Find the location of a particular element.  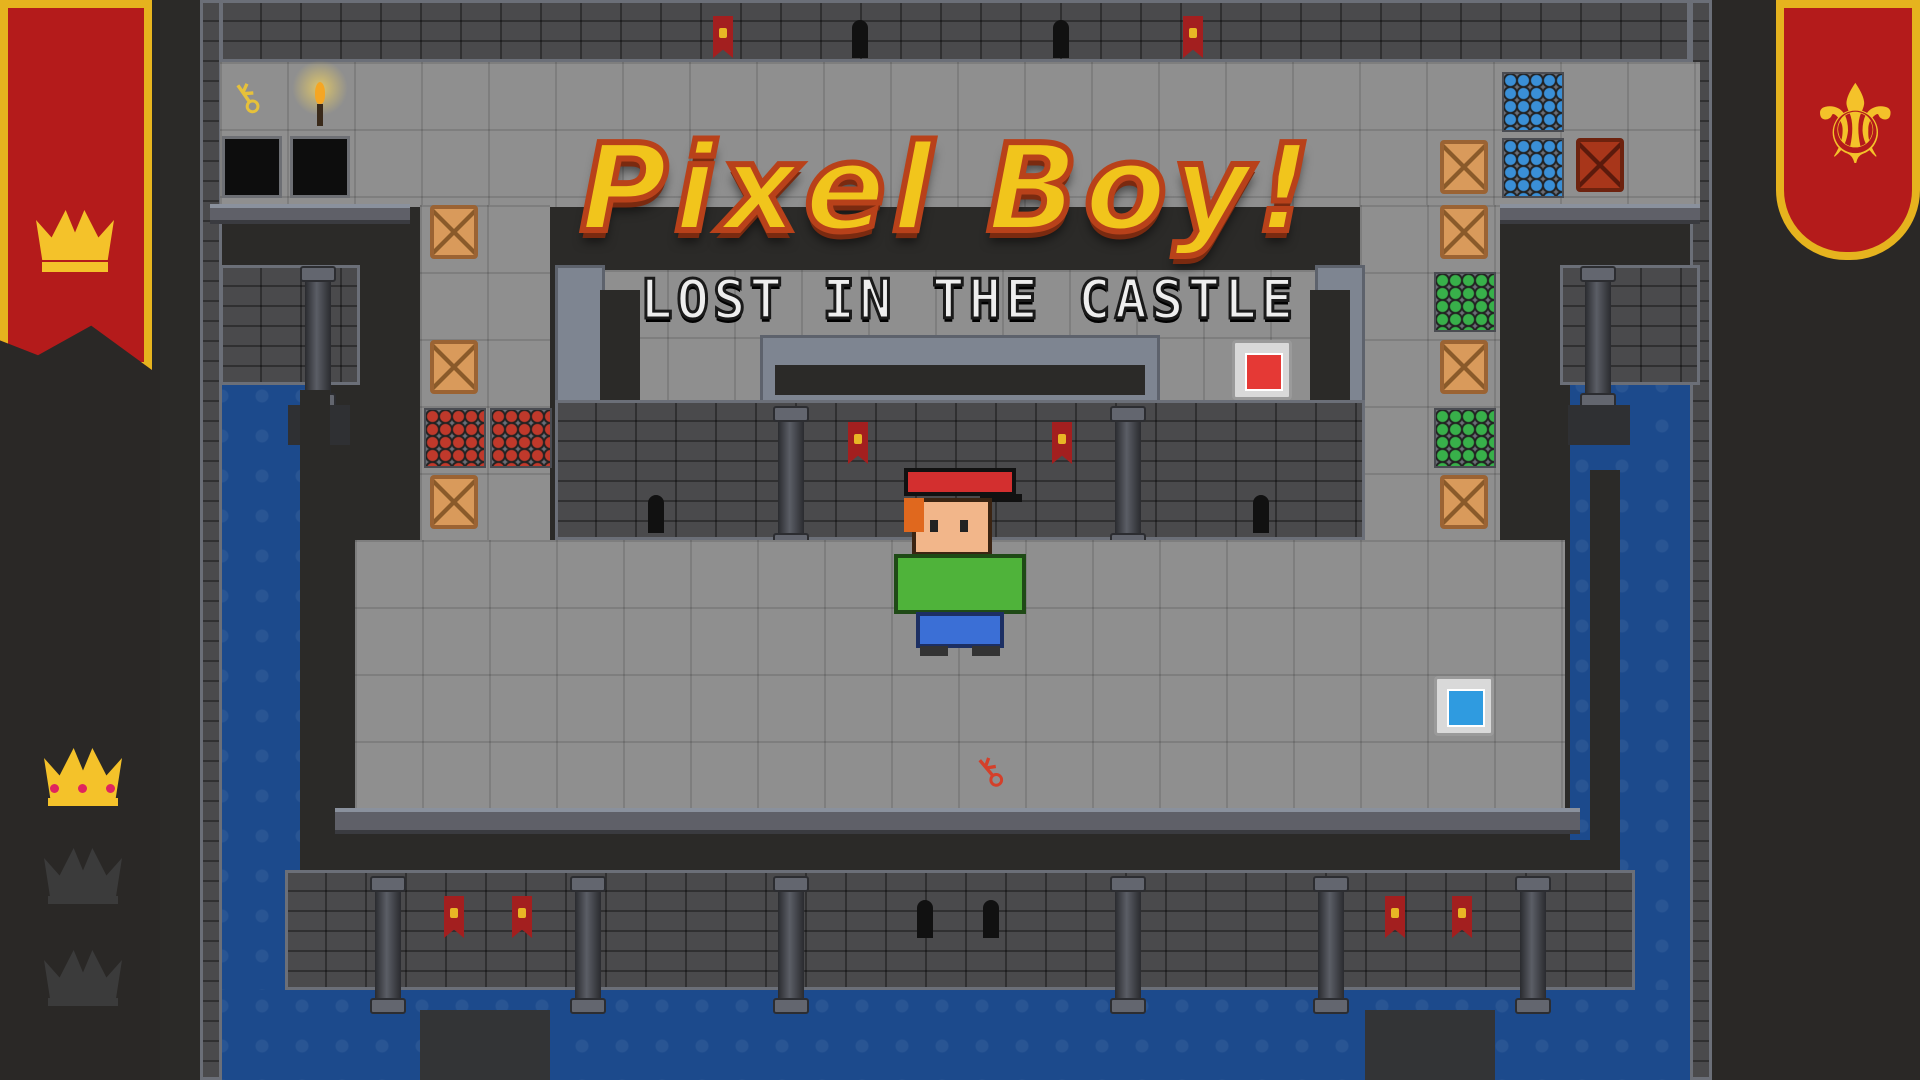

courtyard-ledge is located at coordinates (957, 821).